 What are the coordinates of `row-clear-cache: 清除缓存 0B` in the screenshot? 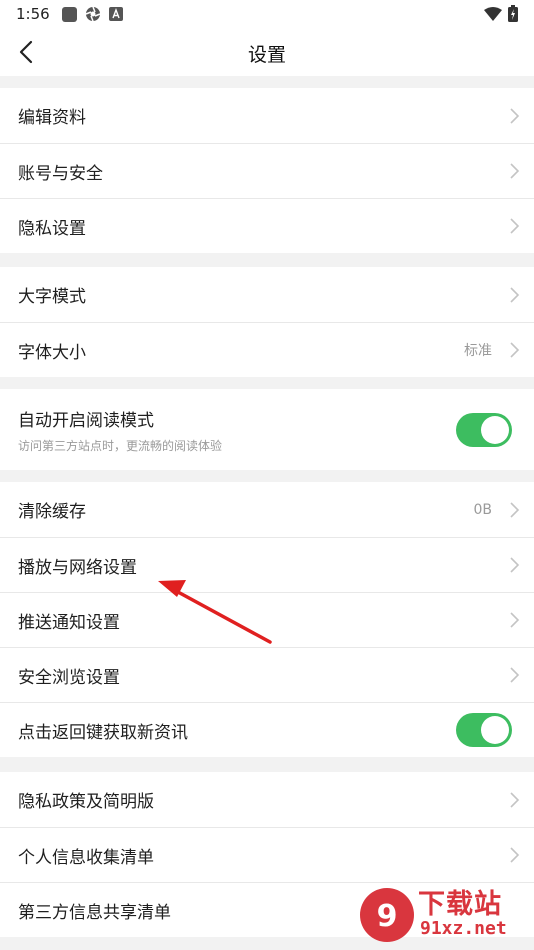 It's located at (267, 509).